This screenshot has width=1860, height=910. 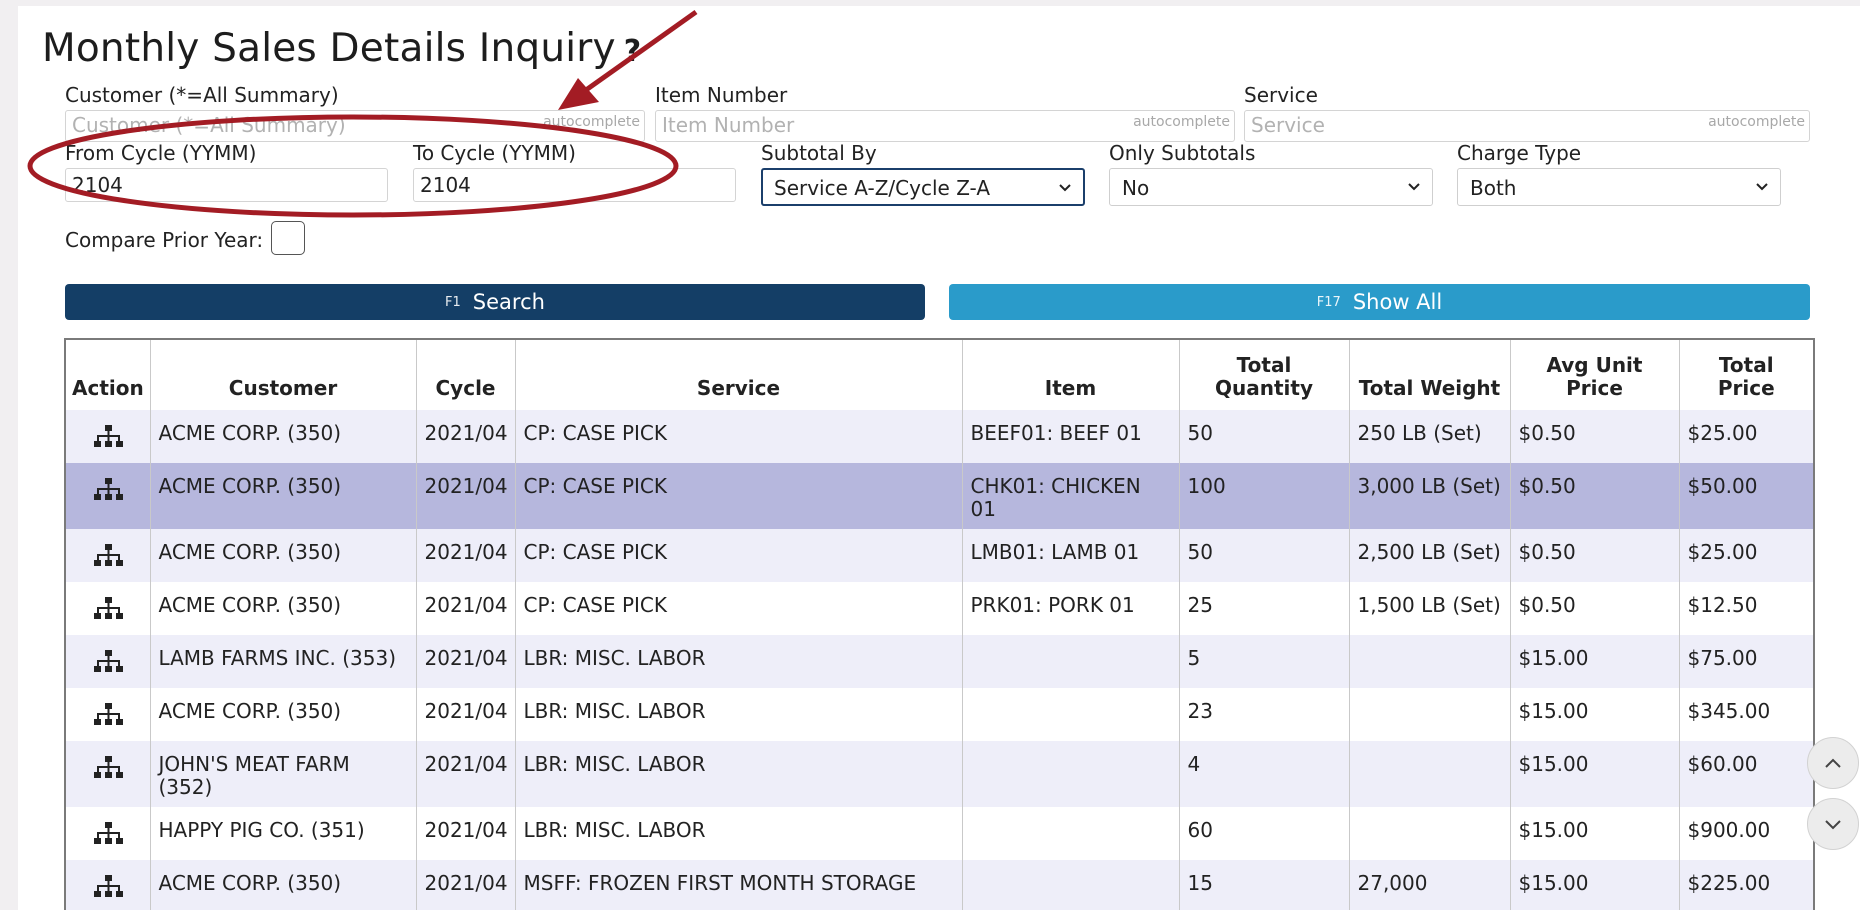 What do you see at coordinates (453, 302) in the screenshot?
I see `search-fkey: F1` at bounding box center [453, 302].